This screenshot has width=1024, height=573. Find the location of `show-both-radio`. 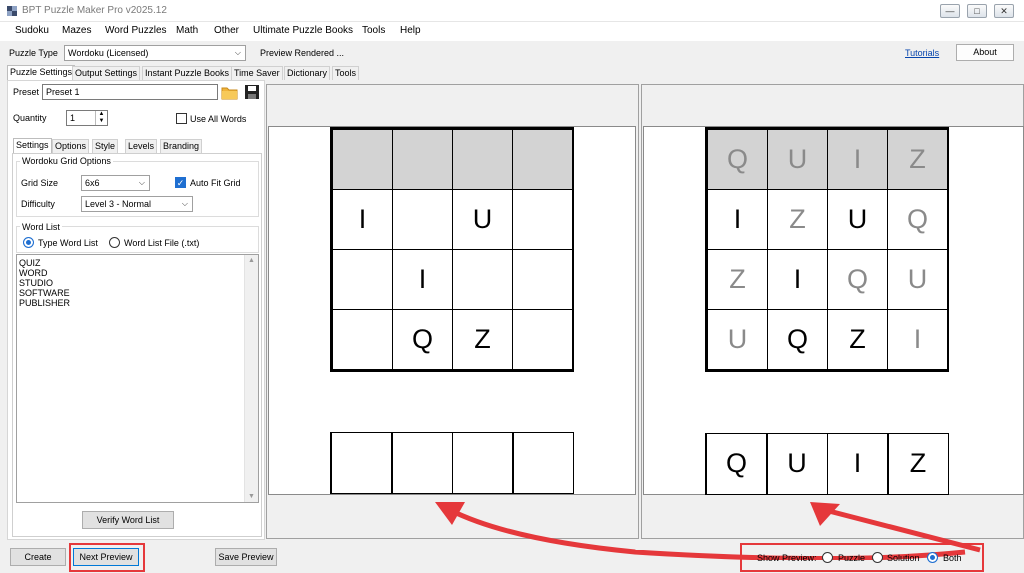

show-both-radio is located at coordinates (932, 557).